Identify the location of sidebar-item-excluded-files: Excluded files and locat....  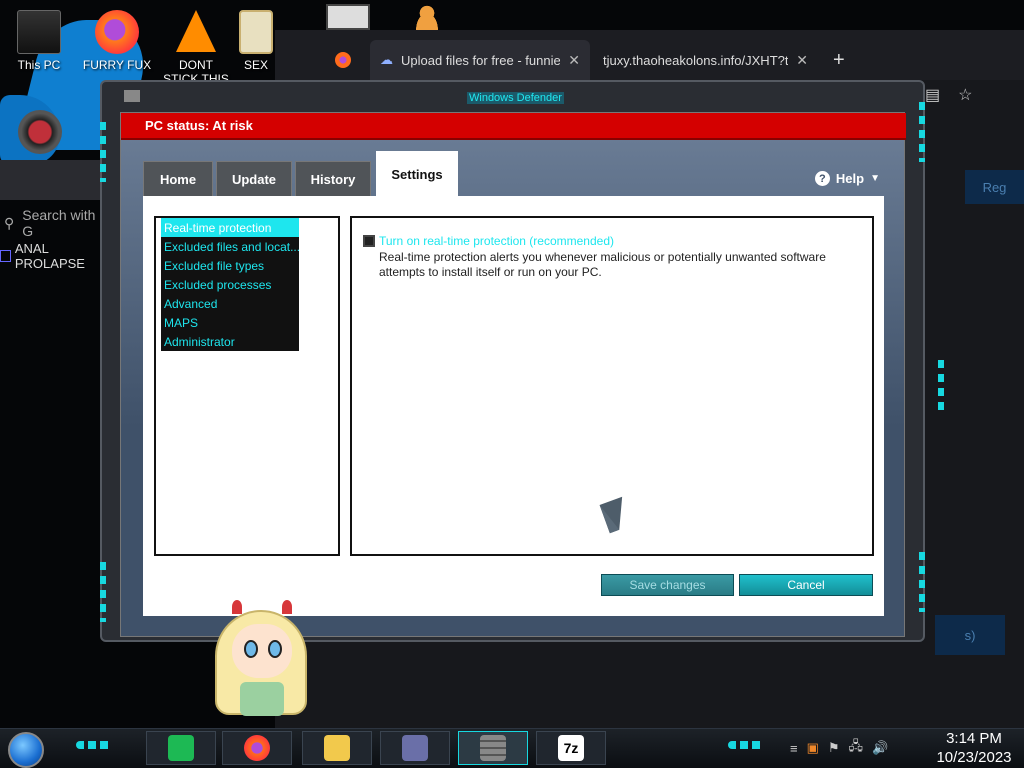
(230, 246).